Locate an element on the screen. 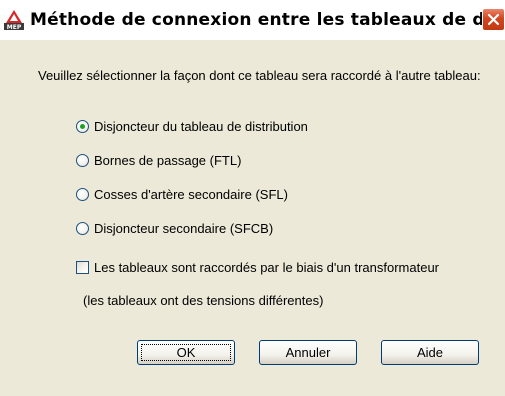  radio-selected-dot is located at coordinates (82, 126).